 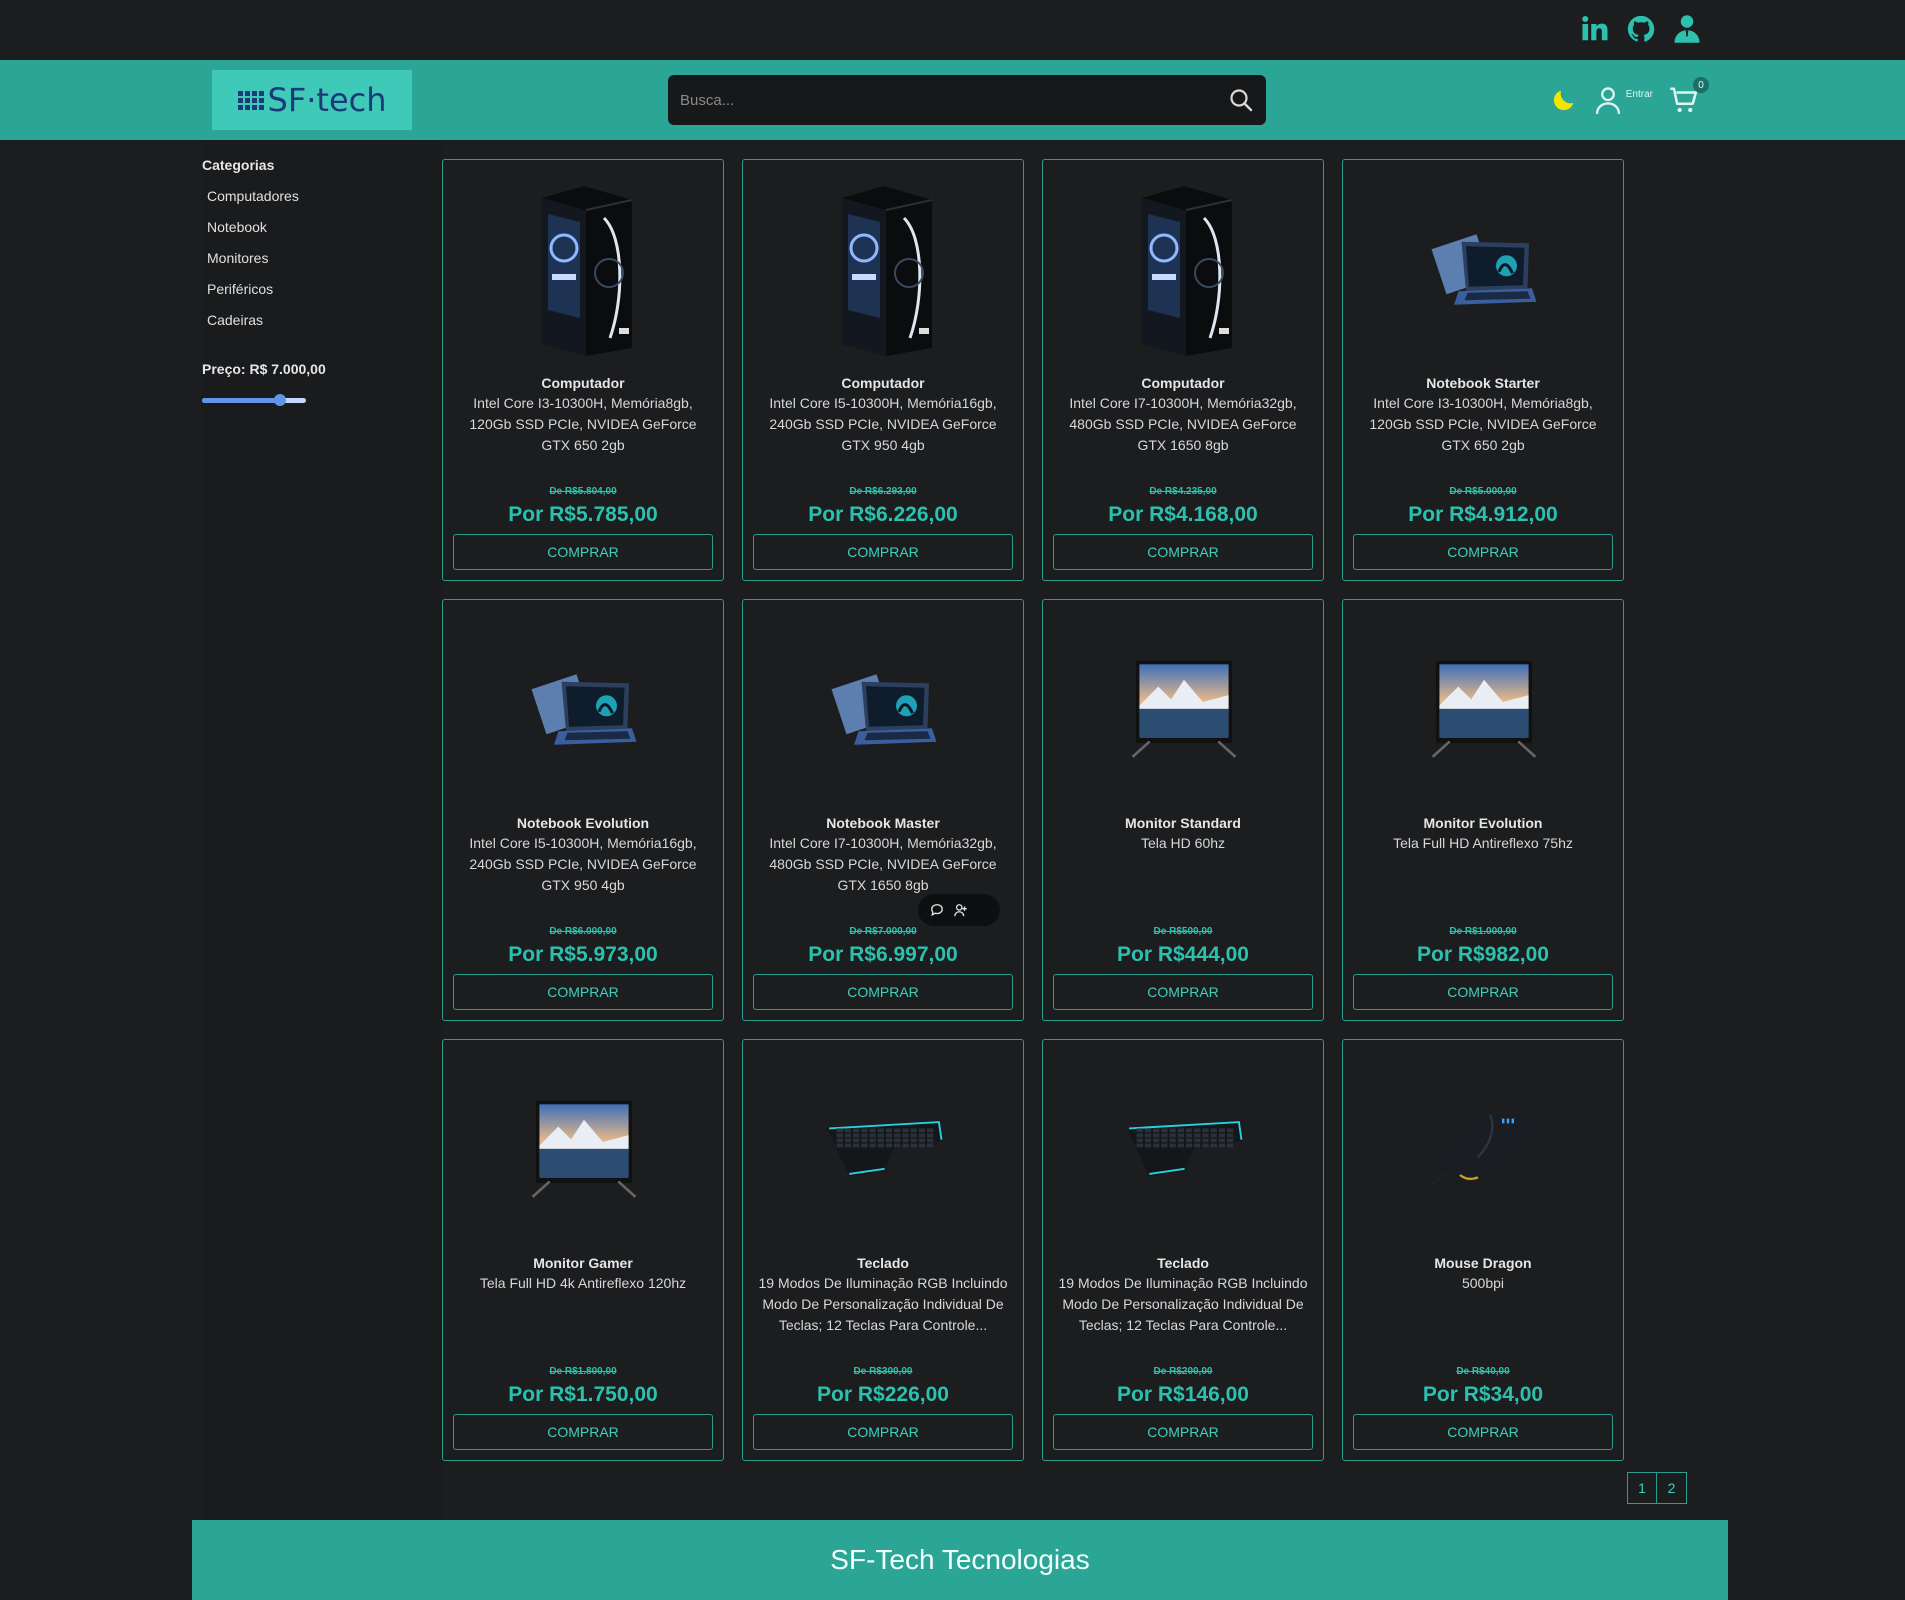 What do you see at coordinates (883, 931) in the screenshot?
I see `product-old-price: De R$7.000,00` at bounding box center [883, 931].